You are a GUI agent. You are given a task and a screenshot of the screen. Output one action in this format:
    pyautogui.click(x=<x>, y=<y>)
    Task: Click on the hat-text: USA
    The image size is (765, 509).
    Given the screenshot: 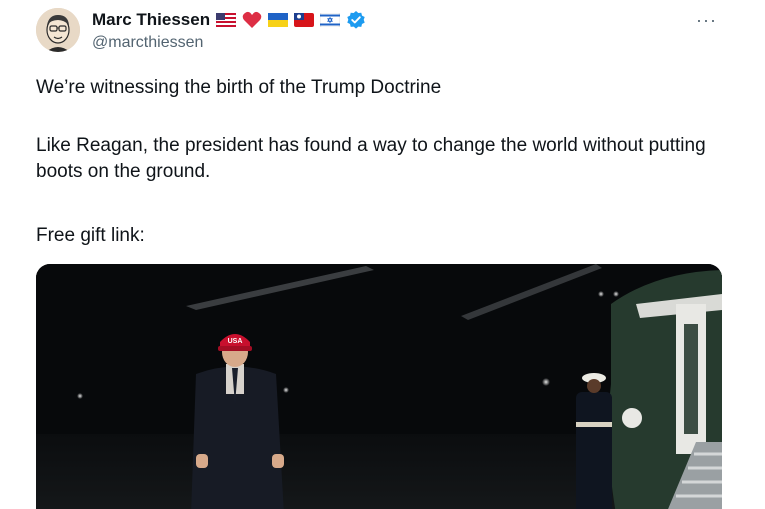 What is the action you would take?
    pyautogui.click(x=235, y=341)
    